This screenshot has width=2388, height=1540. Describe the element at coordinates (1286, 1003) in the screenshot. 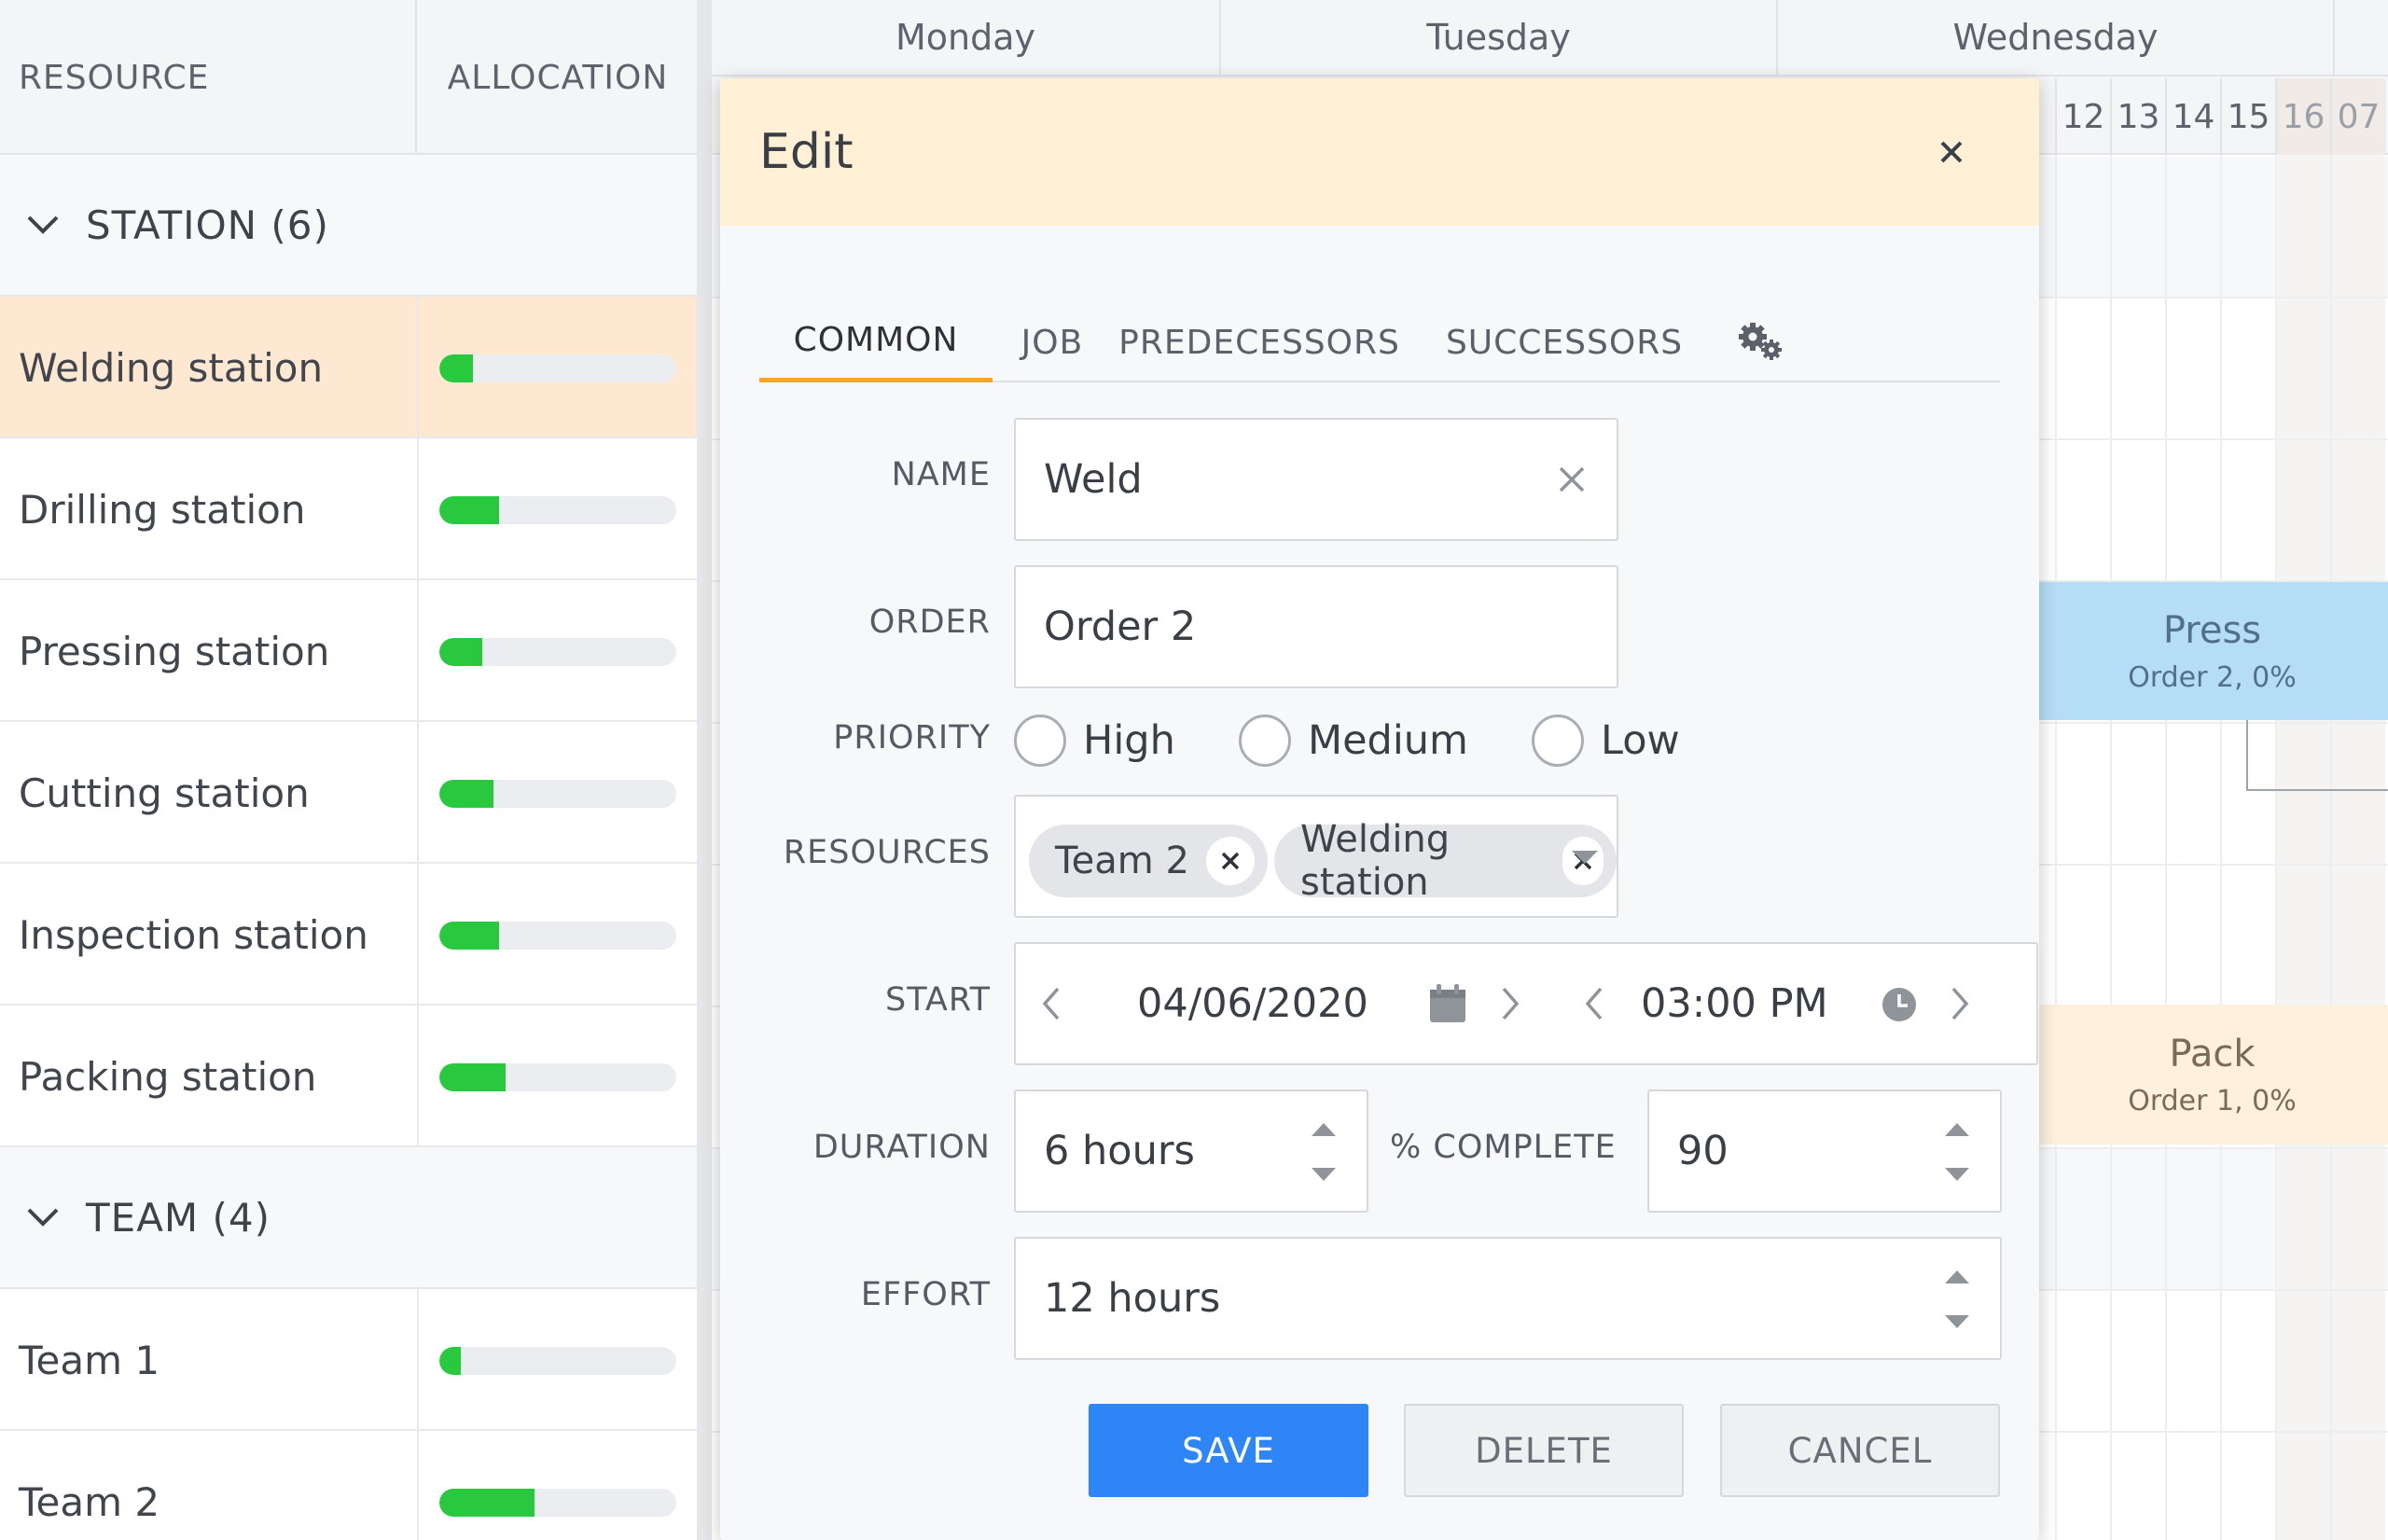

I see `start-date-field: 04/06/2020` at that location.